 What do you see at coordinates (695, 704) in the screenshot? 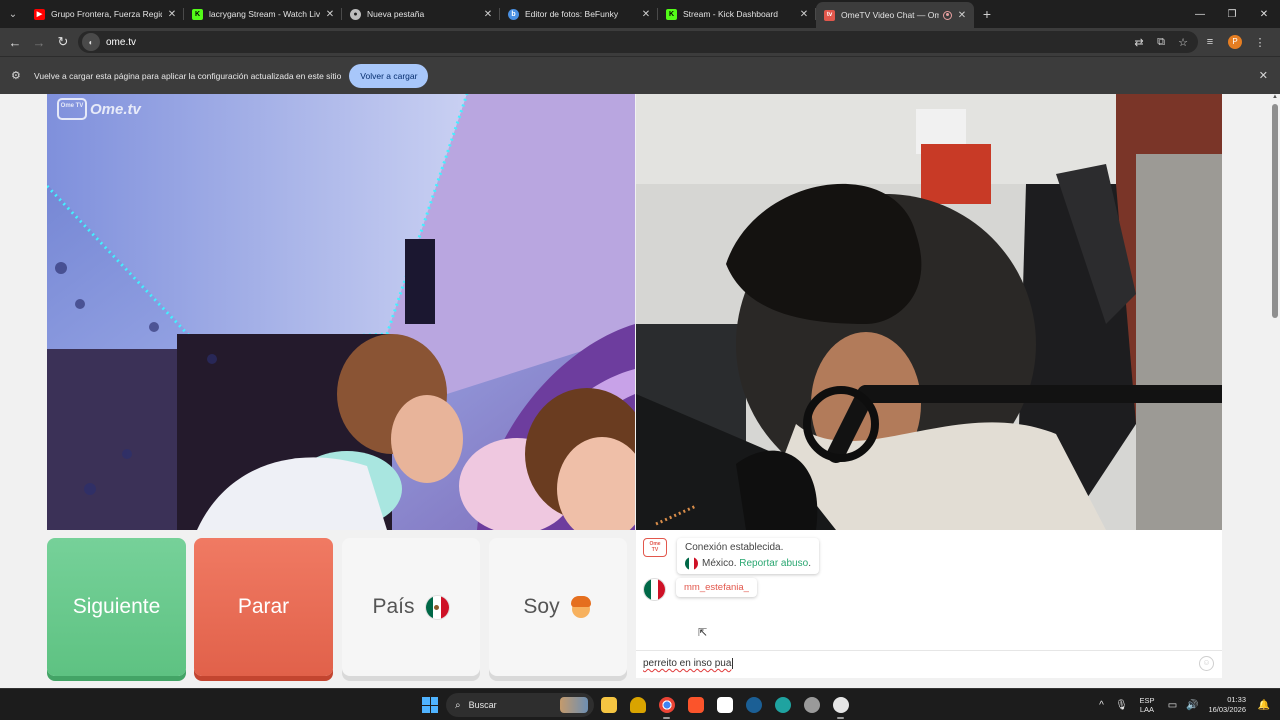
I see `brave-icon` at bounding box center [695, 704].